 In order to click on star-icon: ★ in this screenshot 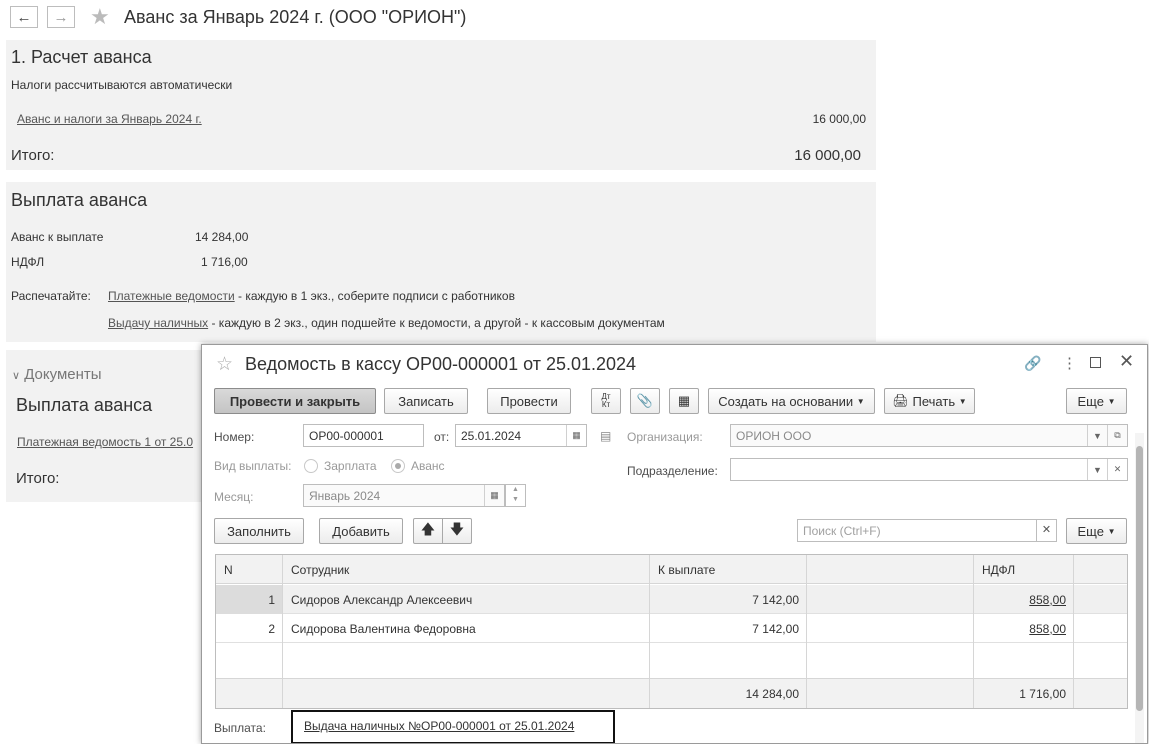, I will do `click(100, 17)`.